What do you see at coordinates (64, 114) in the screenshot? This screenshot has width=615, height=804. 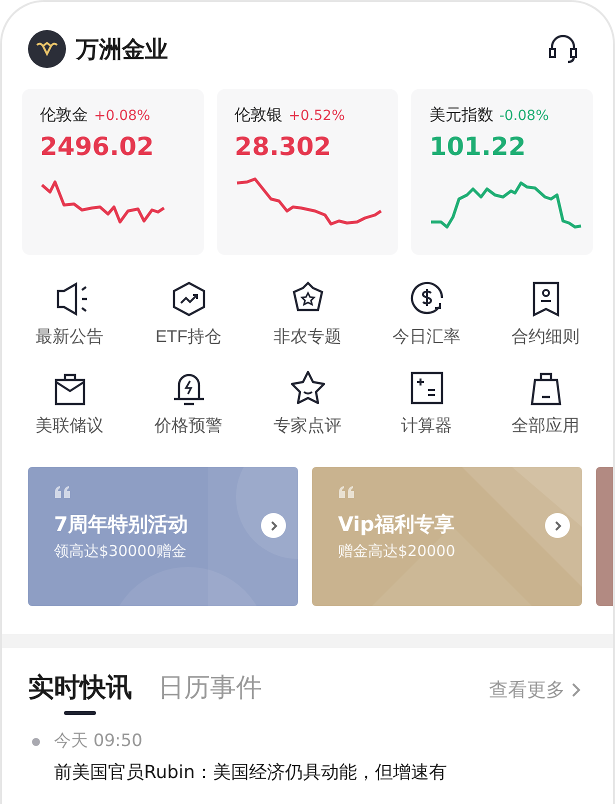 I see `quote-name: 伦敦金` at bounding box center [64, 114].